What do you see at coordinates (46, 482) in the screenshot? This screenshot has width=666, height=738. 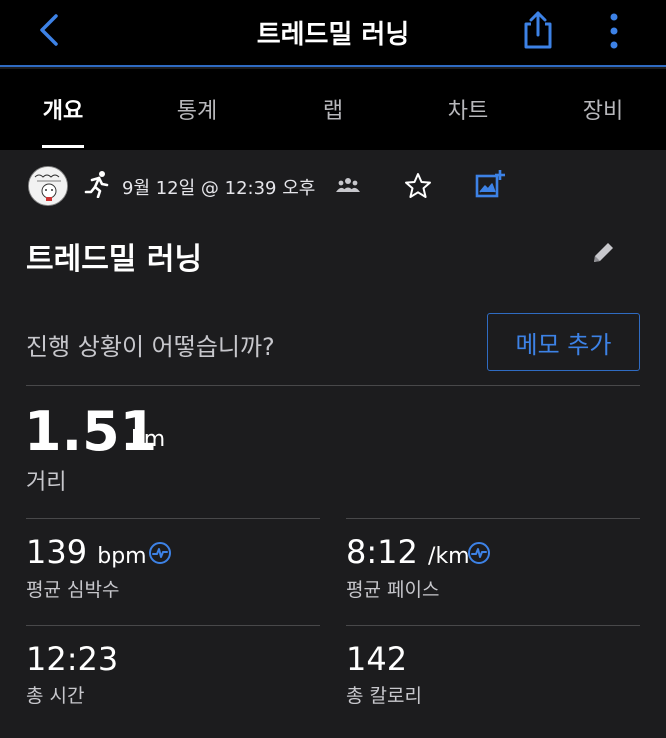 I see `distance-label: 거리` at bounding box center [46, 482].